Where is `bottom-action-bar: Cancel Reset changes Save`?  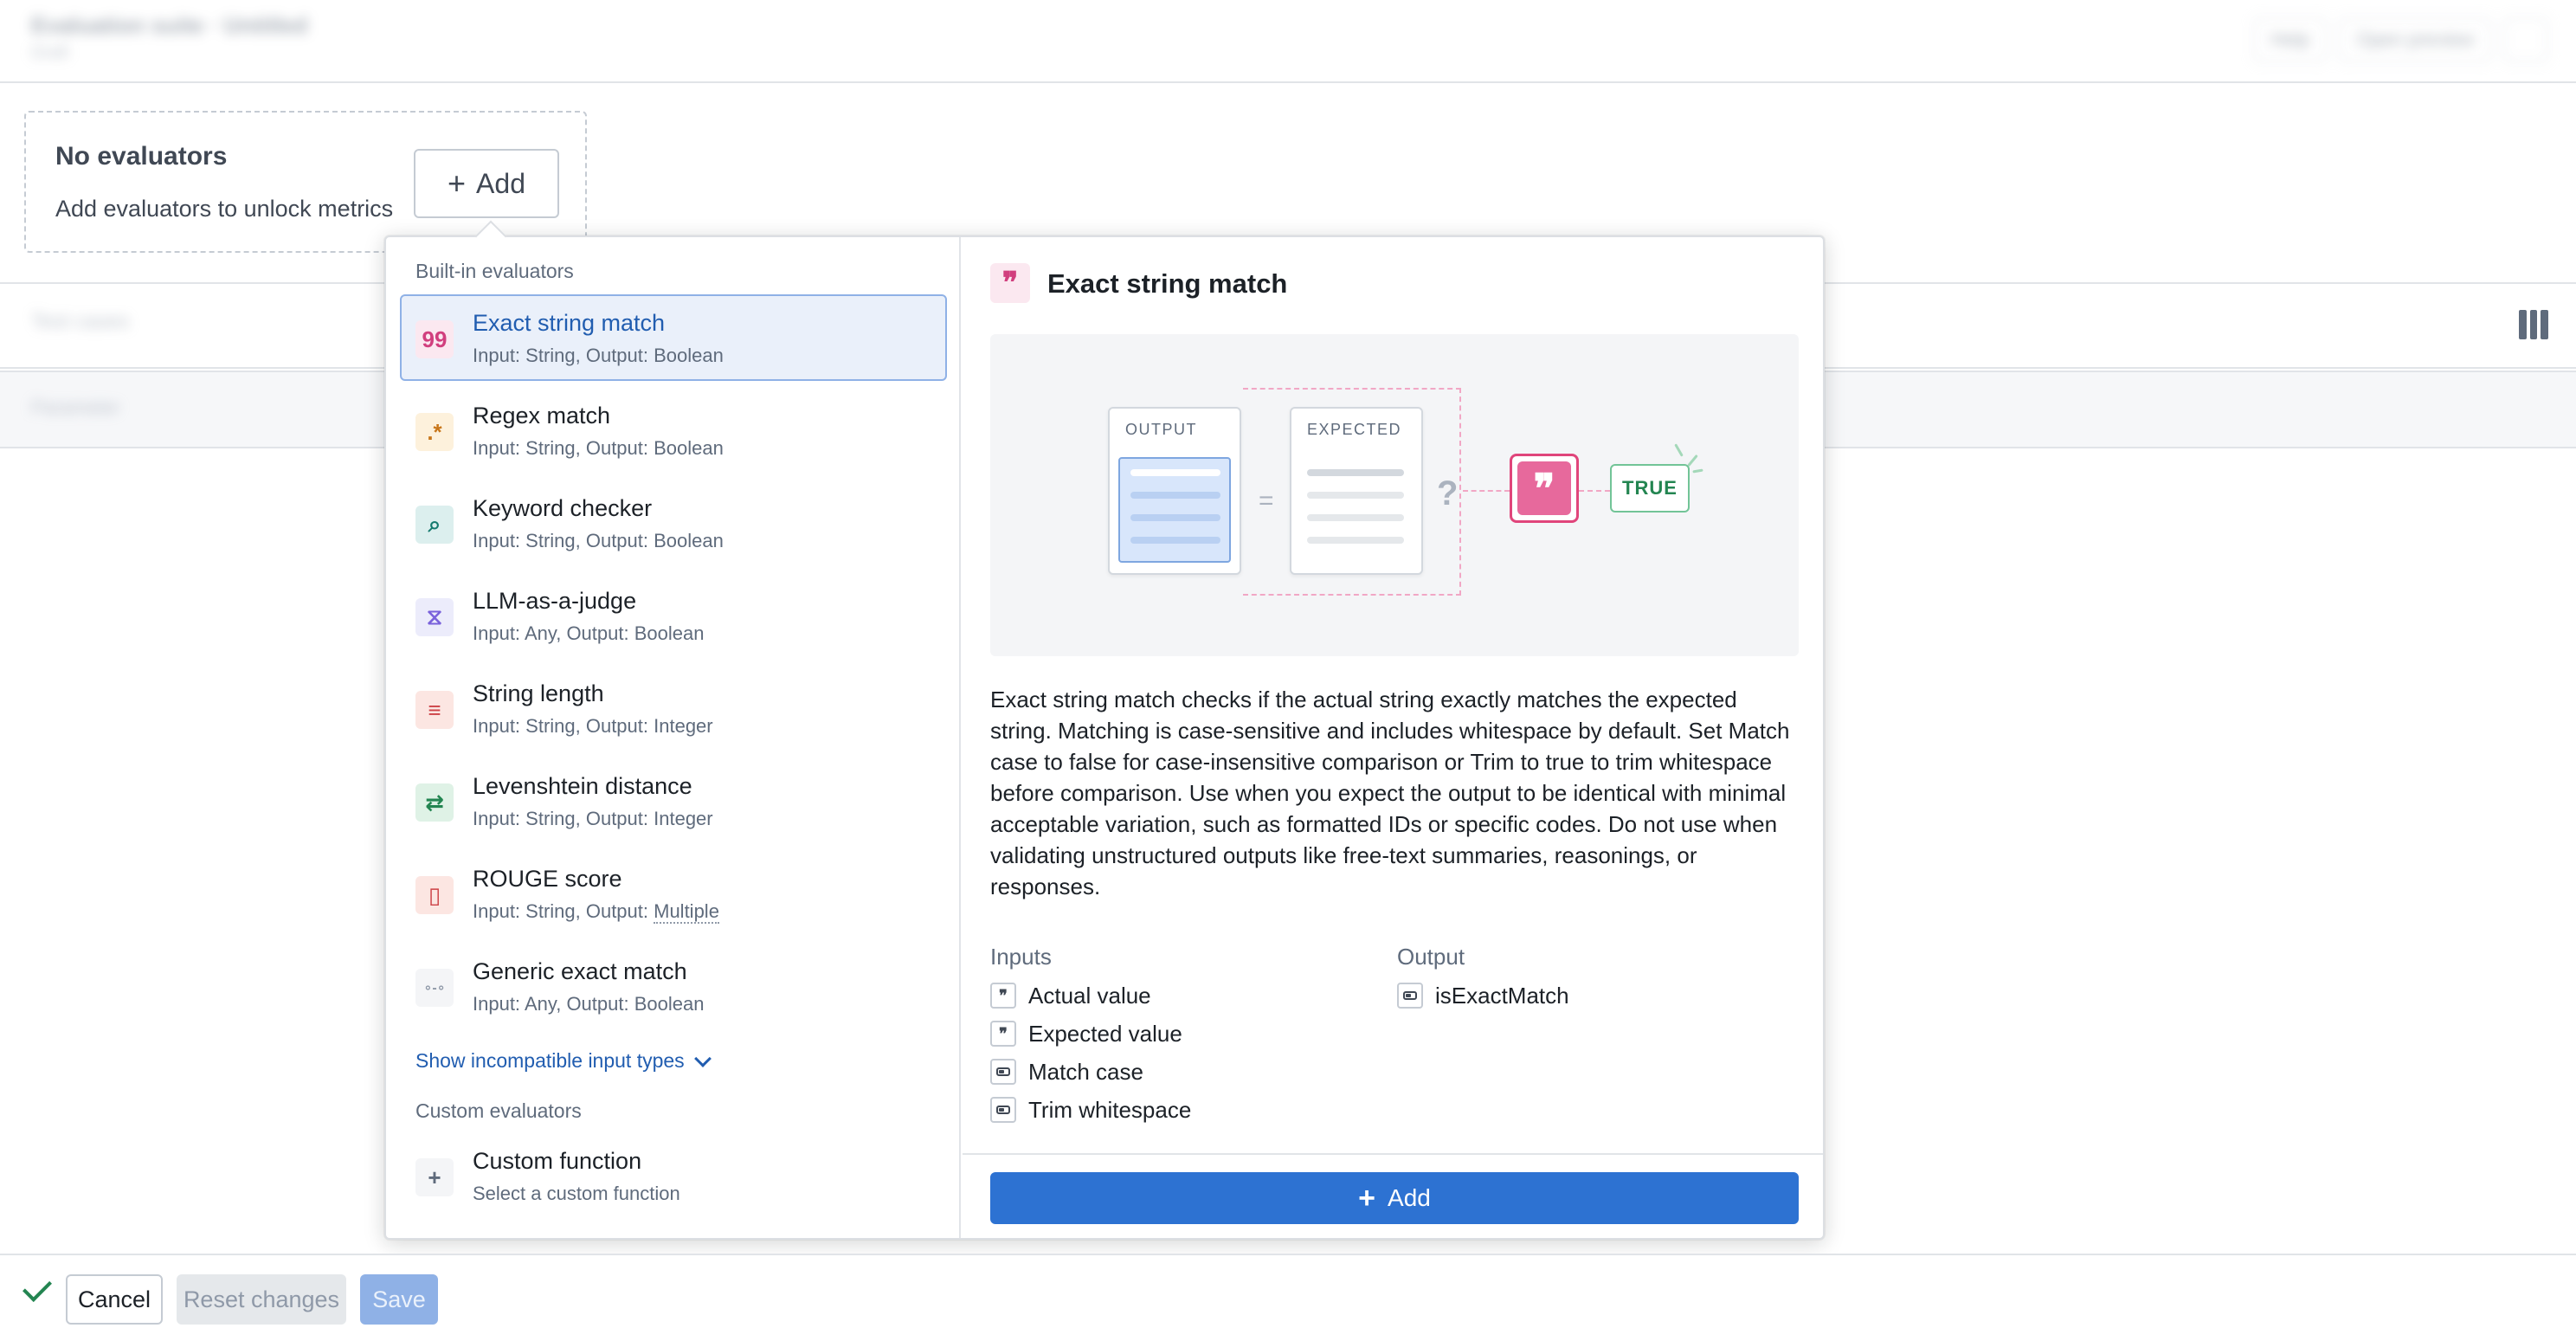 bottom-action-bar: Cancel Reset changes Save is located at coordinates (1288, 1291).